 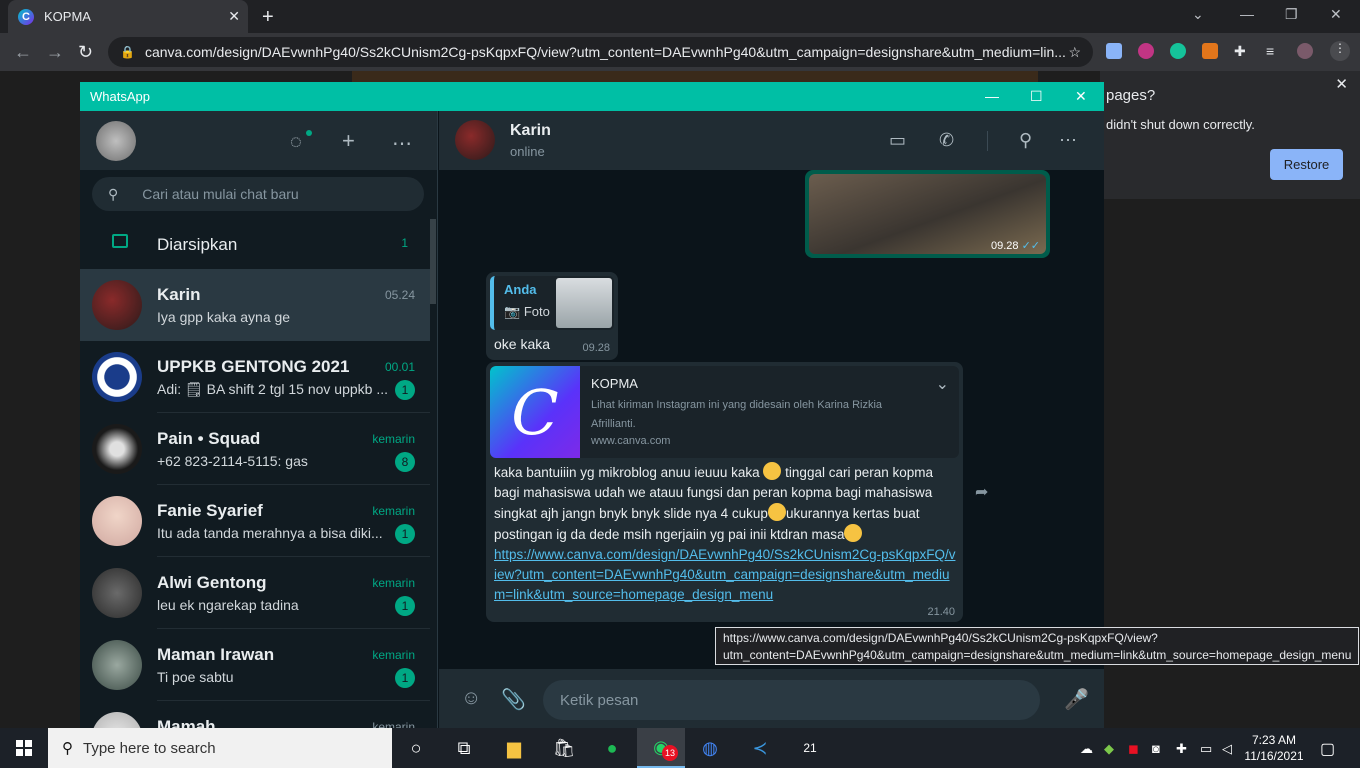 What do you see at coordinates (1198, 14) in the screenshot?
I see `tab-search-icon: ⌄` at bounding box center [1198, 14].